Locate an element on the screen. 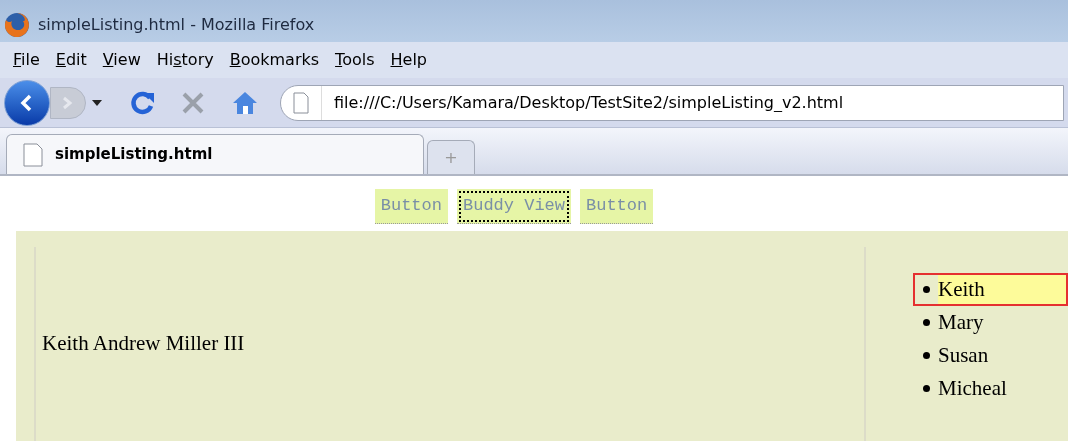 This screenshot has height=441, width=1068. address-field: file:///C:/Users/Kamara/Desktop/TestSite2/simpleListing_v2.html is located at coordinates (672, 102).